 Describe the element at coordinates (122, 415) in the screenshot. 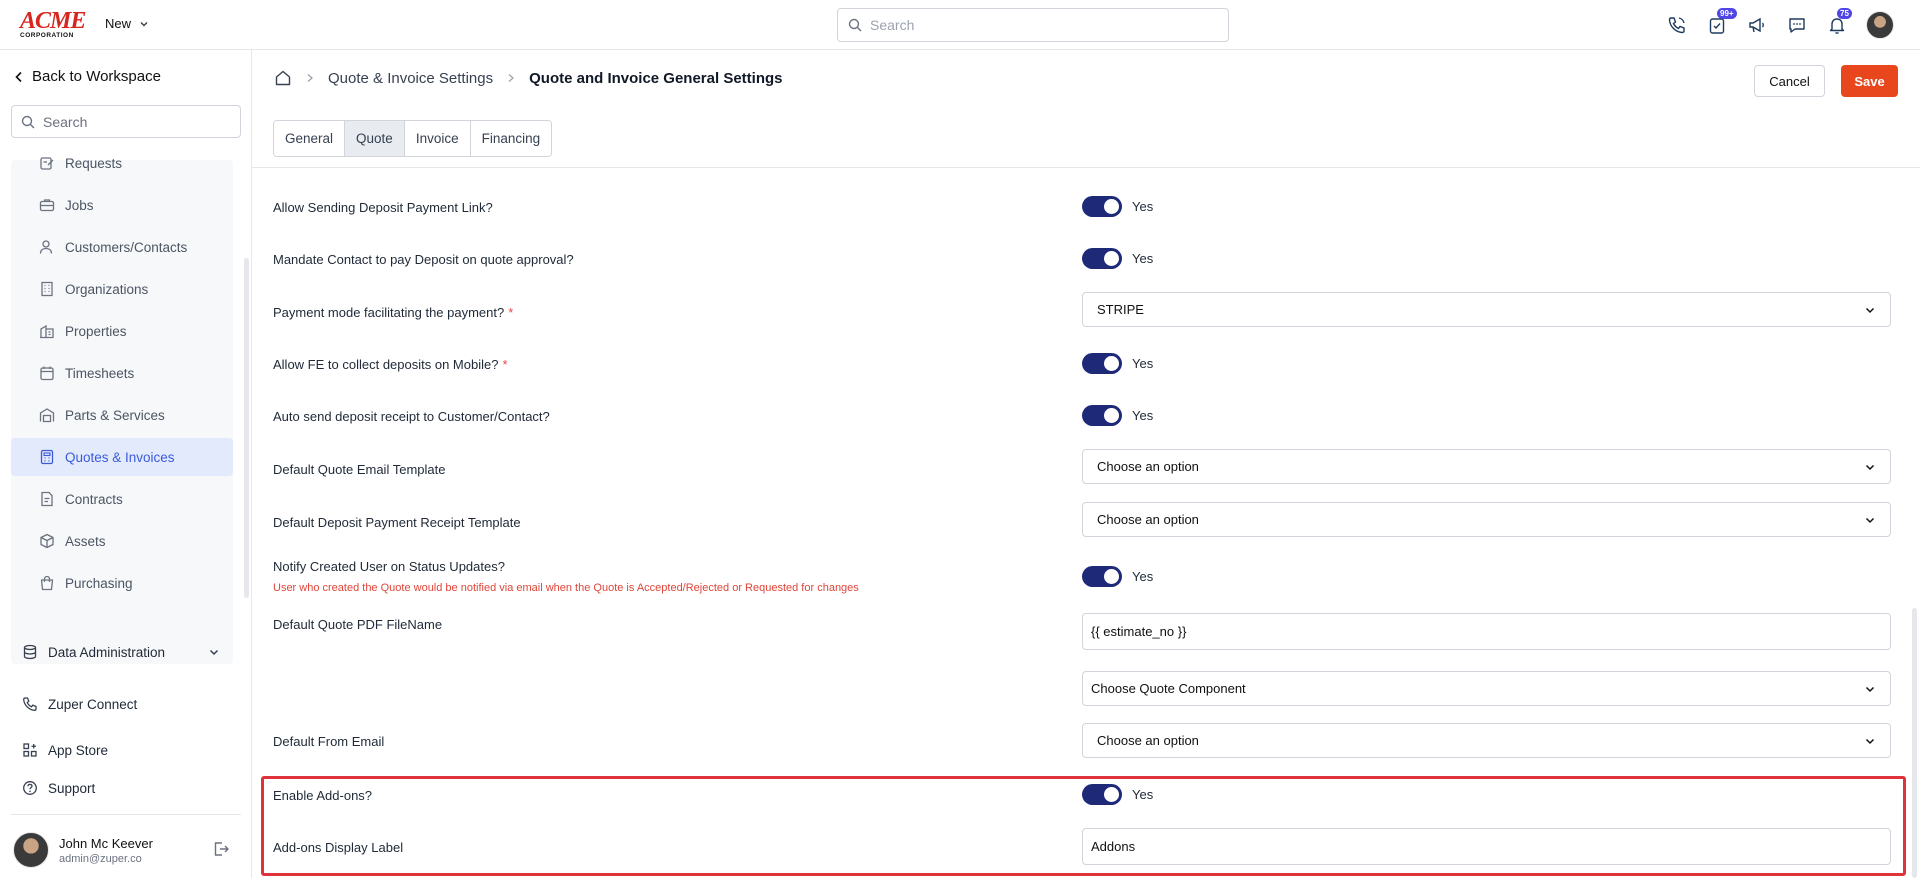

I see `sidebar-item-parts-services: Parts & Services` at that location.